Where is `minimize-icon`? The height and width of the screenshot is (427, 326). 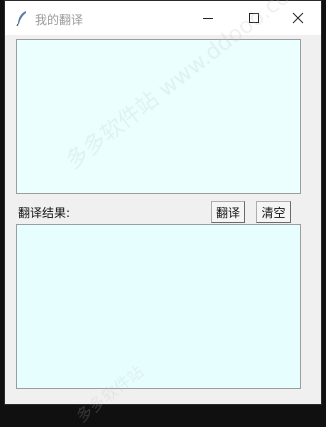
minimize-icon is located at coordinates (208, 18).